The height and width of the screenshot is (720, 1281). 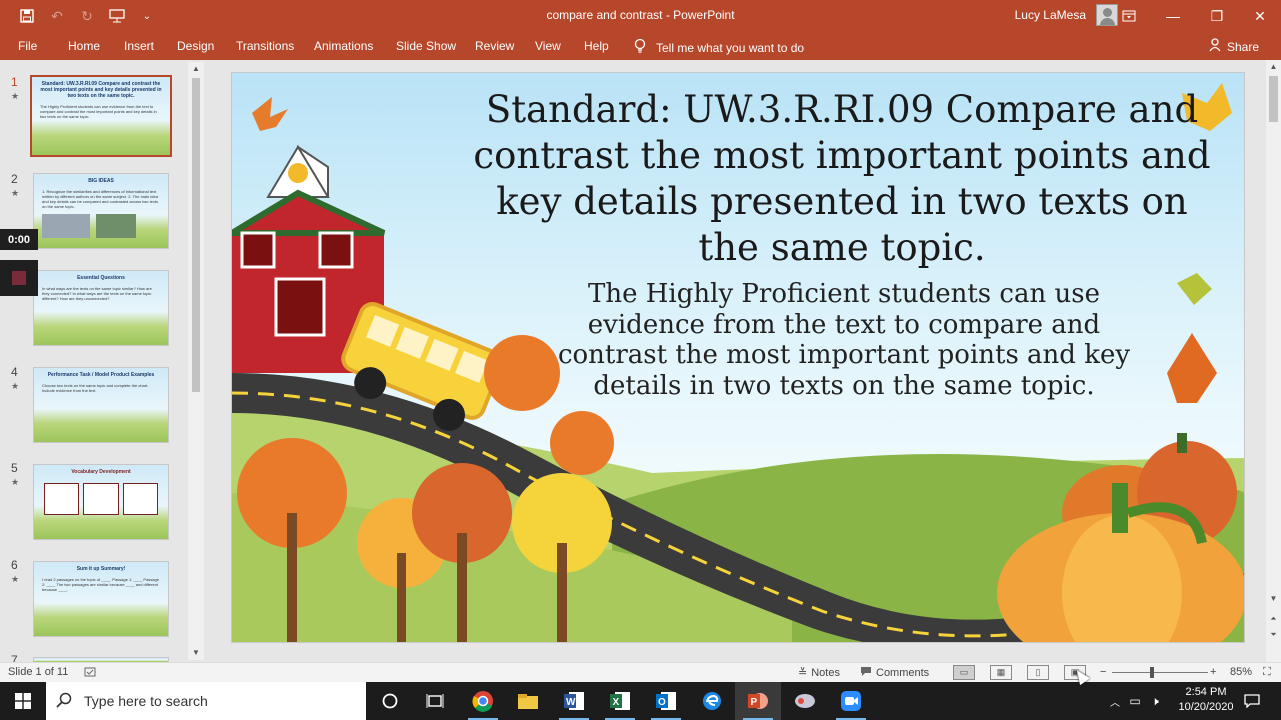 I want to click on close-icon: ✕, so click(x=1259, y=16).